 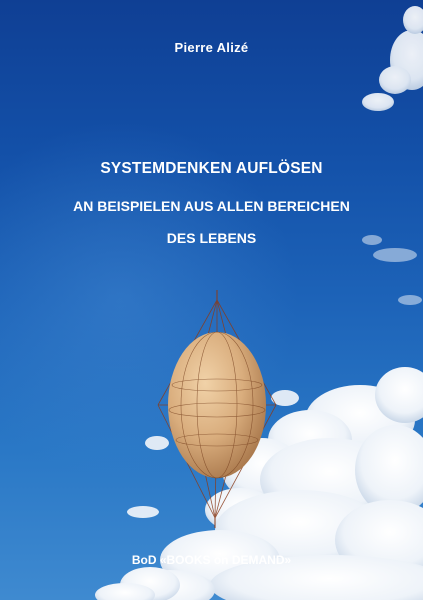 I want to click on book-title: SYSTEMDENKEN AUFLÖSEN, so click(x=211, y=168).